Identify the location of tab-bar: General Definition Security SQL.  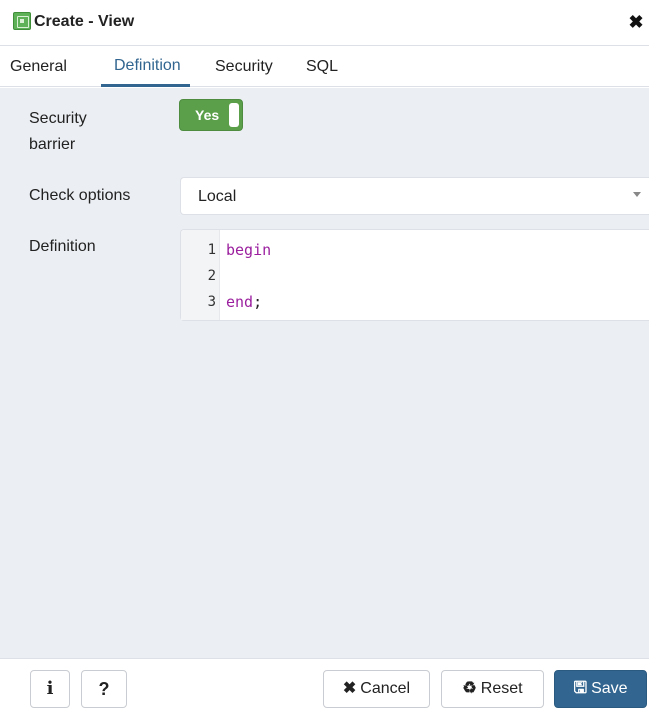
(324, 67).